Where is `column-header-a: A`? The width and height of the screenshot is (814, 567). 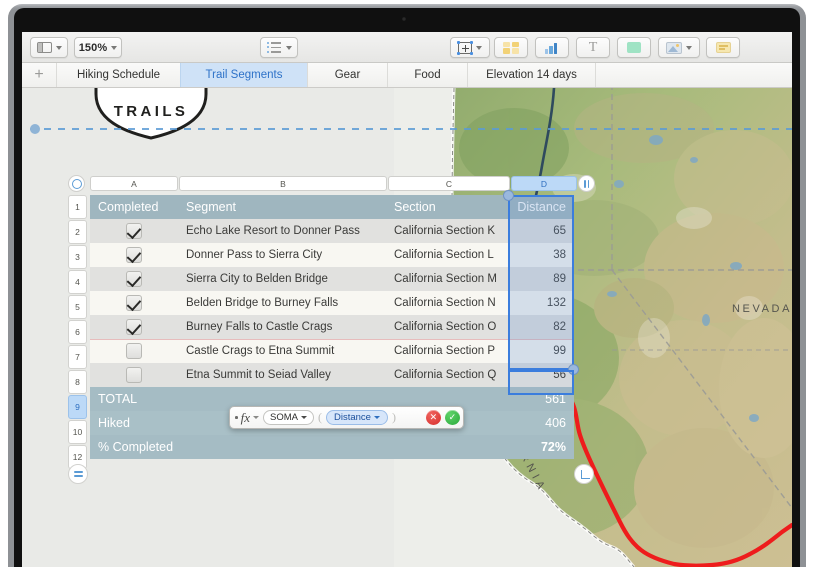 column-header-a: A is located at coordinates (134, 183).